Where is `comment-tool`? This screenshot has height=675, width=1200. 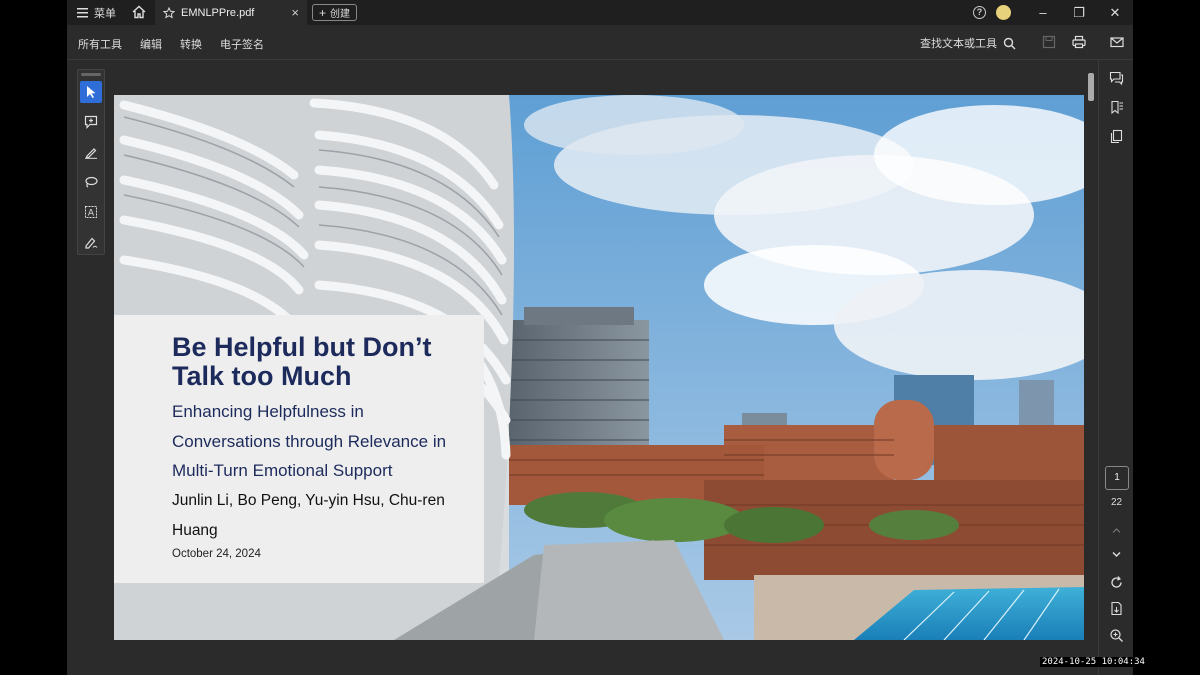
comment-tool is located at coordinates (91, 122).